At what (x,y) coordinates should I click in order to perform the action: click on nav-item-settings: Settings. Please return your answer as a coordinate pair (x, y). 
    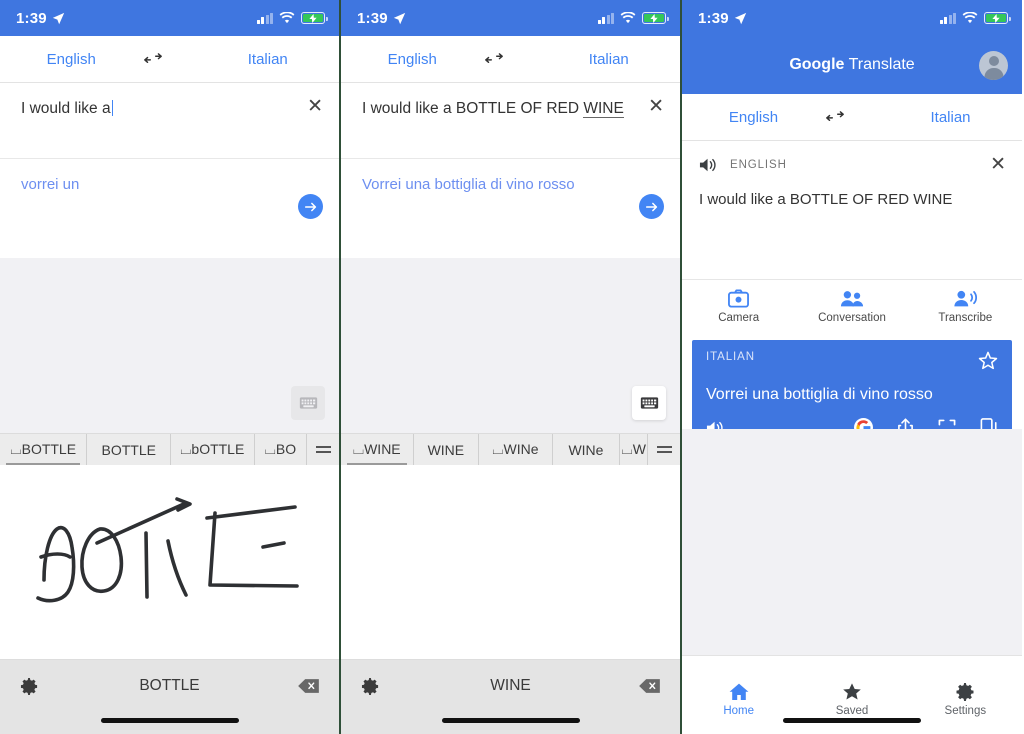
    Looking at the image, I should click on (965, 695).